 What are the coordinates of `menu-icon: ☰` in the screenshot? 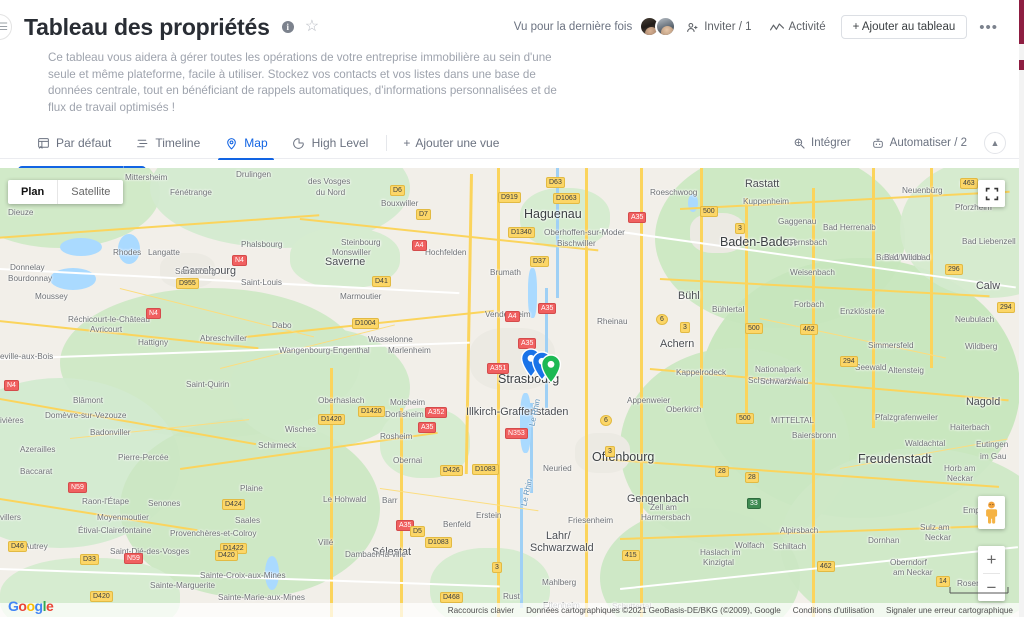 It's located at (4, 27).